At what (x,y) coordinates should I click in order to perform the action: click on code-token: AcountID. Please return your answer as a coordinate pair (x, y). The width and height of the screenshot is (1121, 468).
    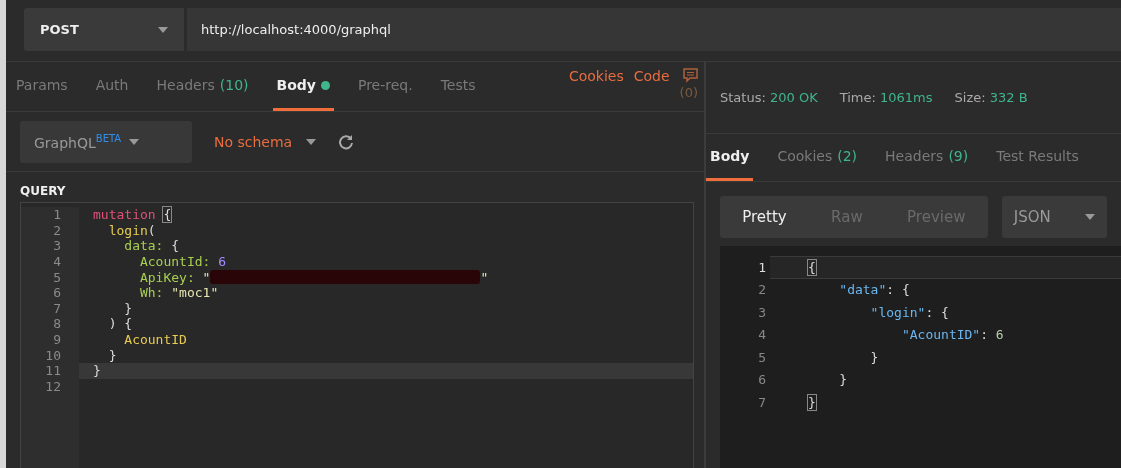
    Looking at the image, I should click on (155, 340).